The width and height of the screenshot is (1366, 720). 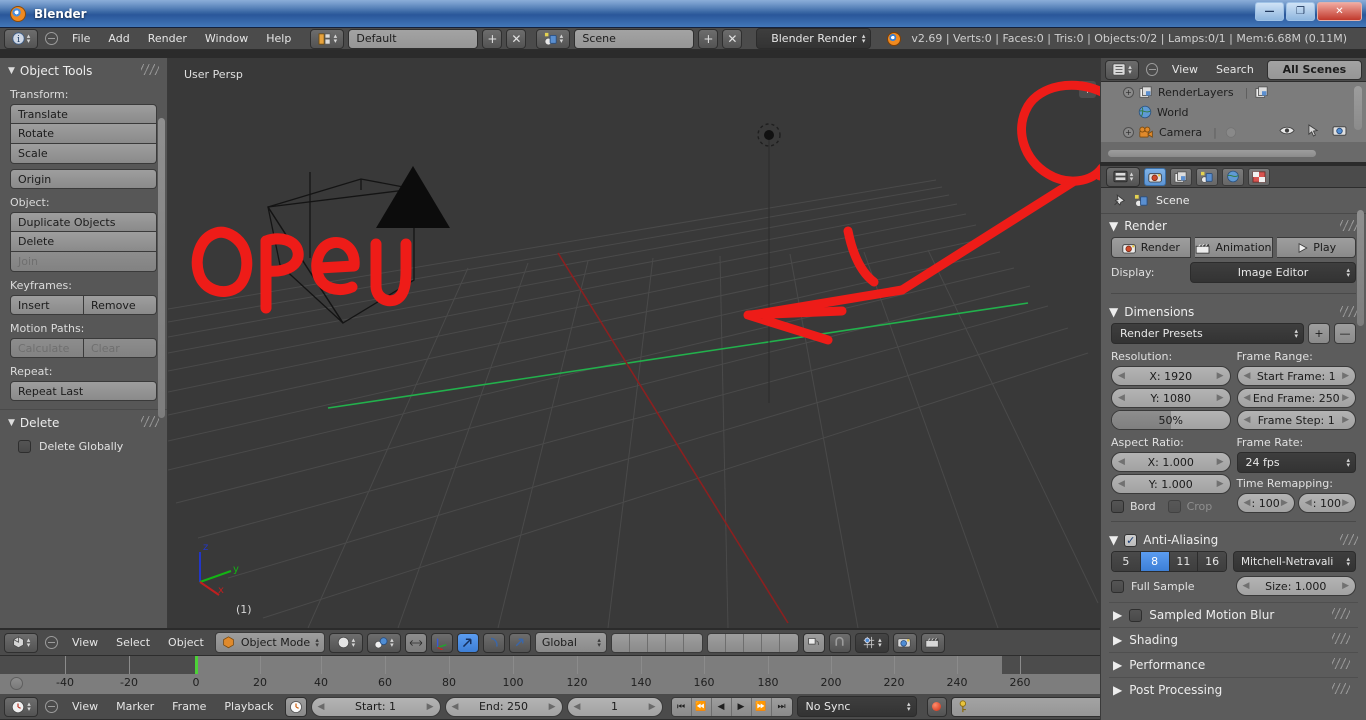 I want to click on outliner-menu-search: Search, so click(x=1235, y=70).